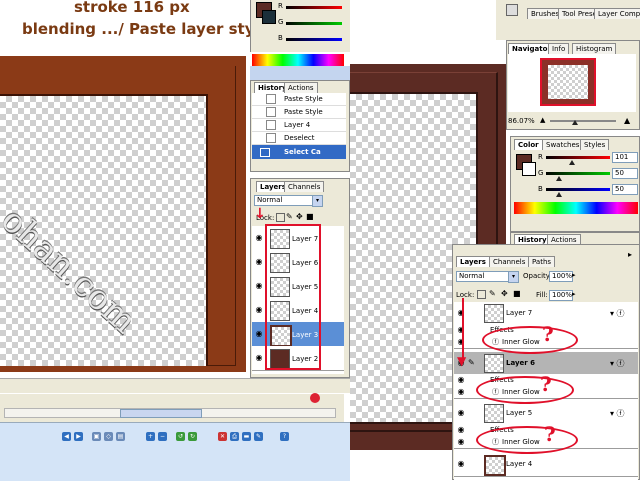 The height and width of the screenshot is (481, 640). I want to click on small-blend-dropdown-icon: ▾, so click(317, 201).